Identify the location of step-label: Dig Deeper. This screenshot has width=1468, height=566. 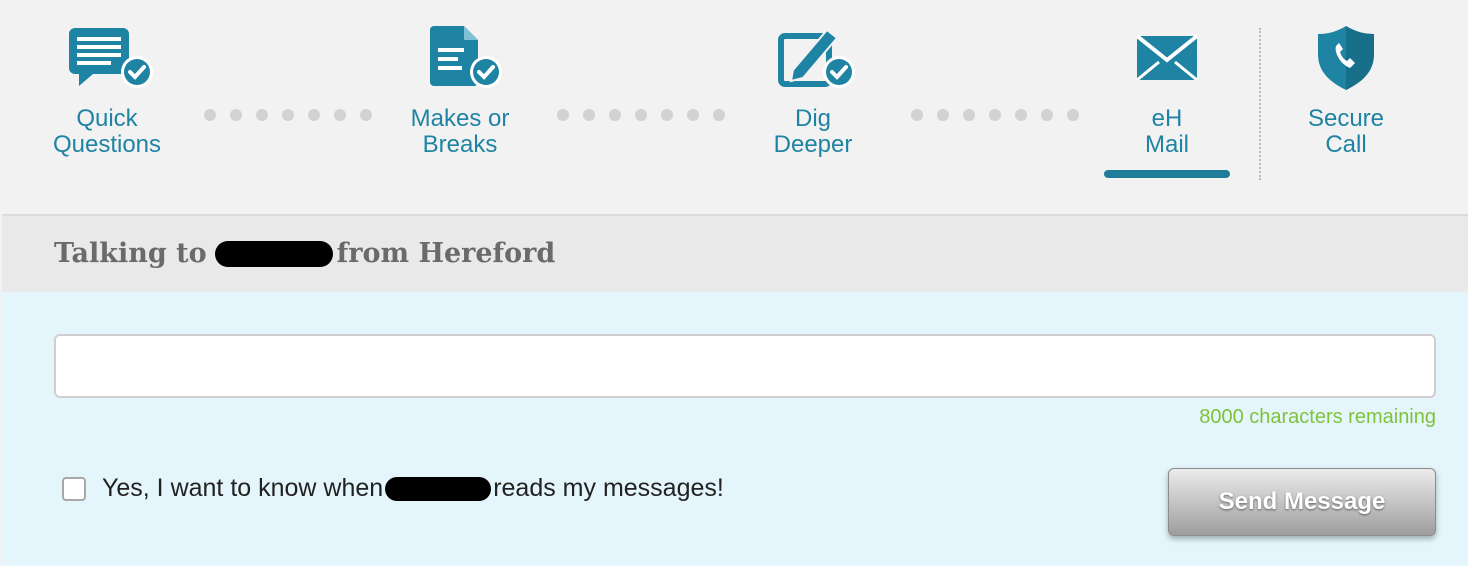
(813, 131).